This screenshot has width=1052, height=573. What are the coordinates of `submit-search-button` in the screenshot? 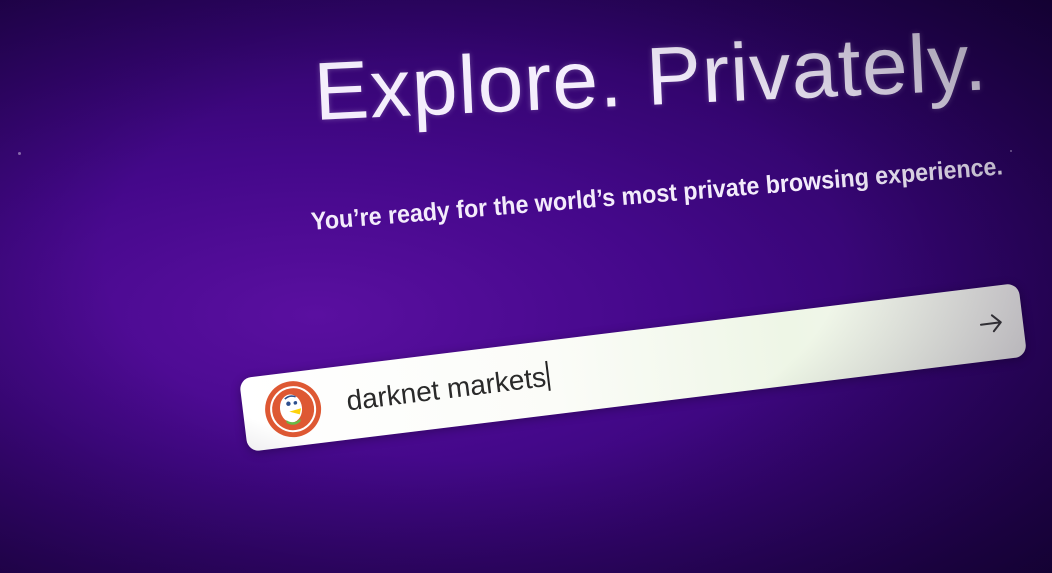 It's located at (991, 323).